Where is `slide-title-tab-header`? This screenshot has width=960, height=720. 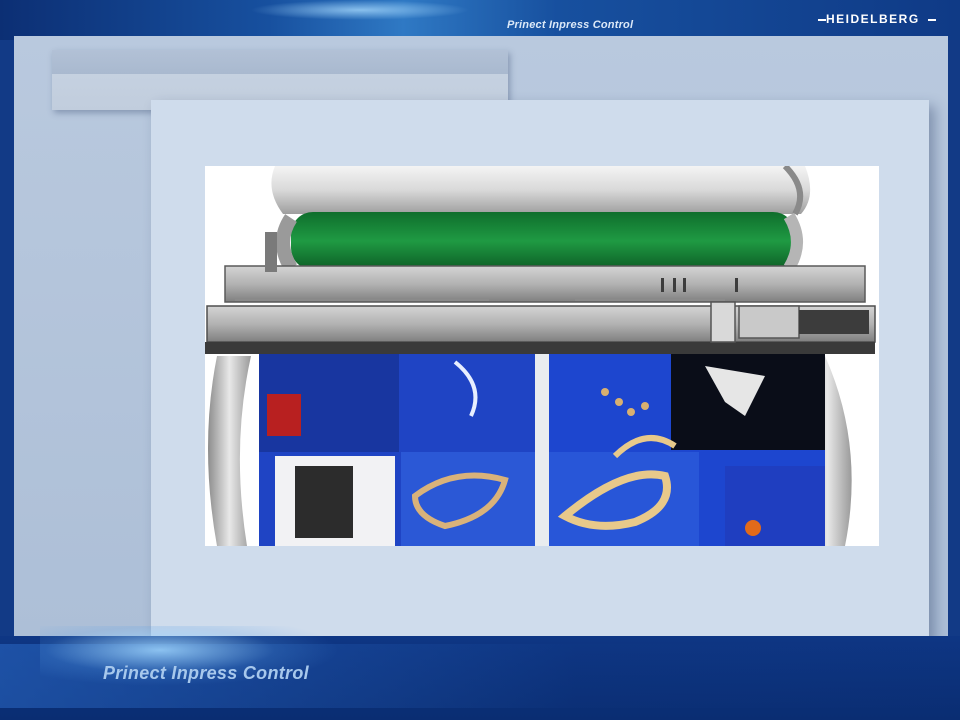
slide-title-tab-header is located at coordinates (280, 62).